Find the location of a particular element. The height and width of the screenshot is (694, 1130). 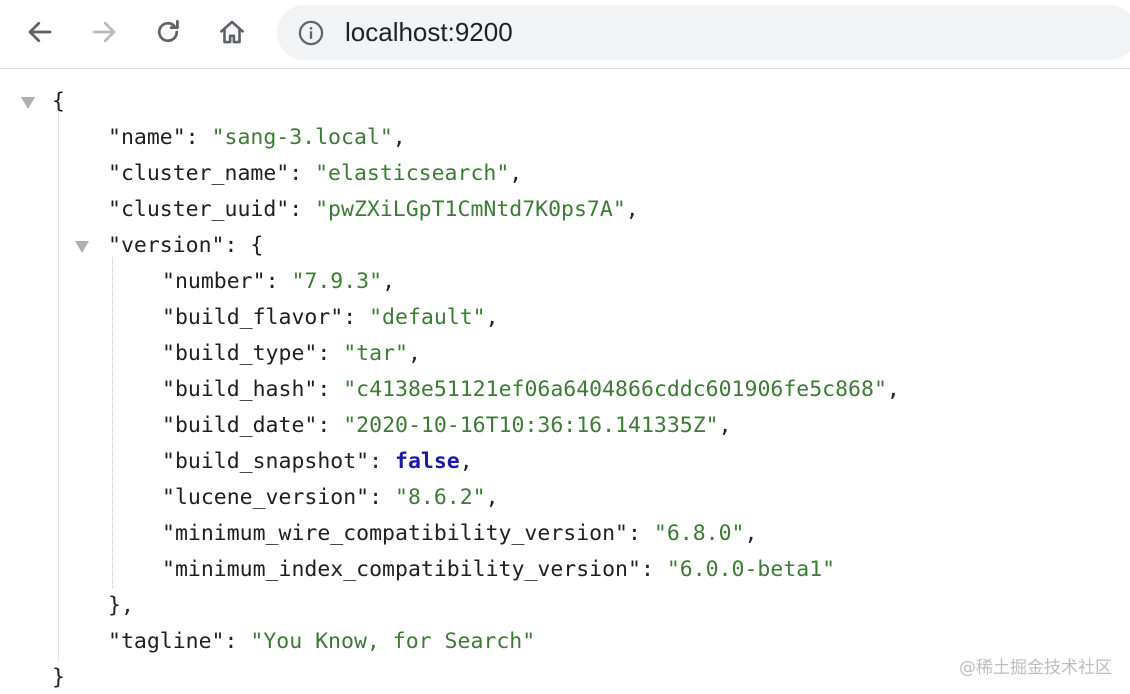

json-key: "version" is located at coordinates (166, 245).